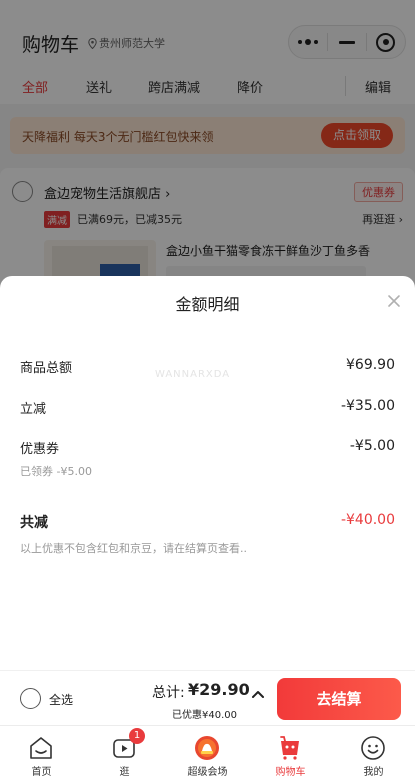 This screenshot has width=415, height=781. I want to click on checkout-bar: 全选 总计: ¥29.90 已优惠¥40.00 去结算, so click(207, 697).